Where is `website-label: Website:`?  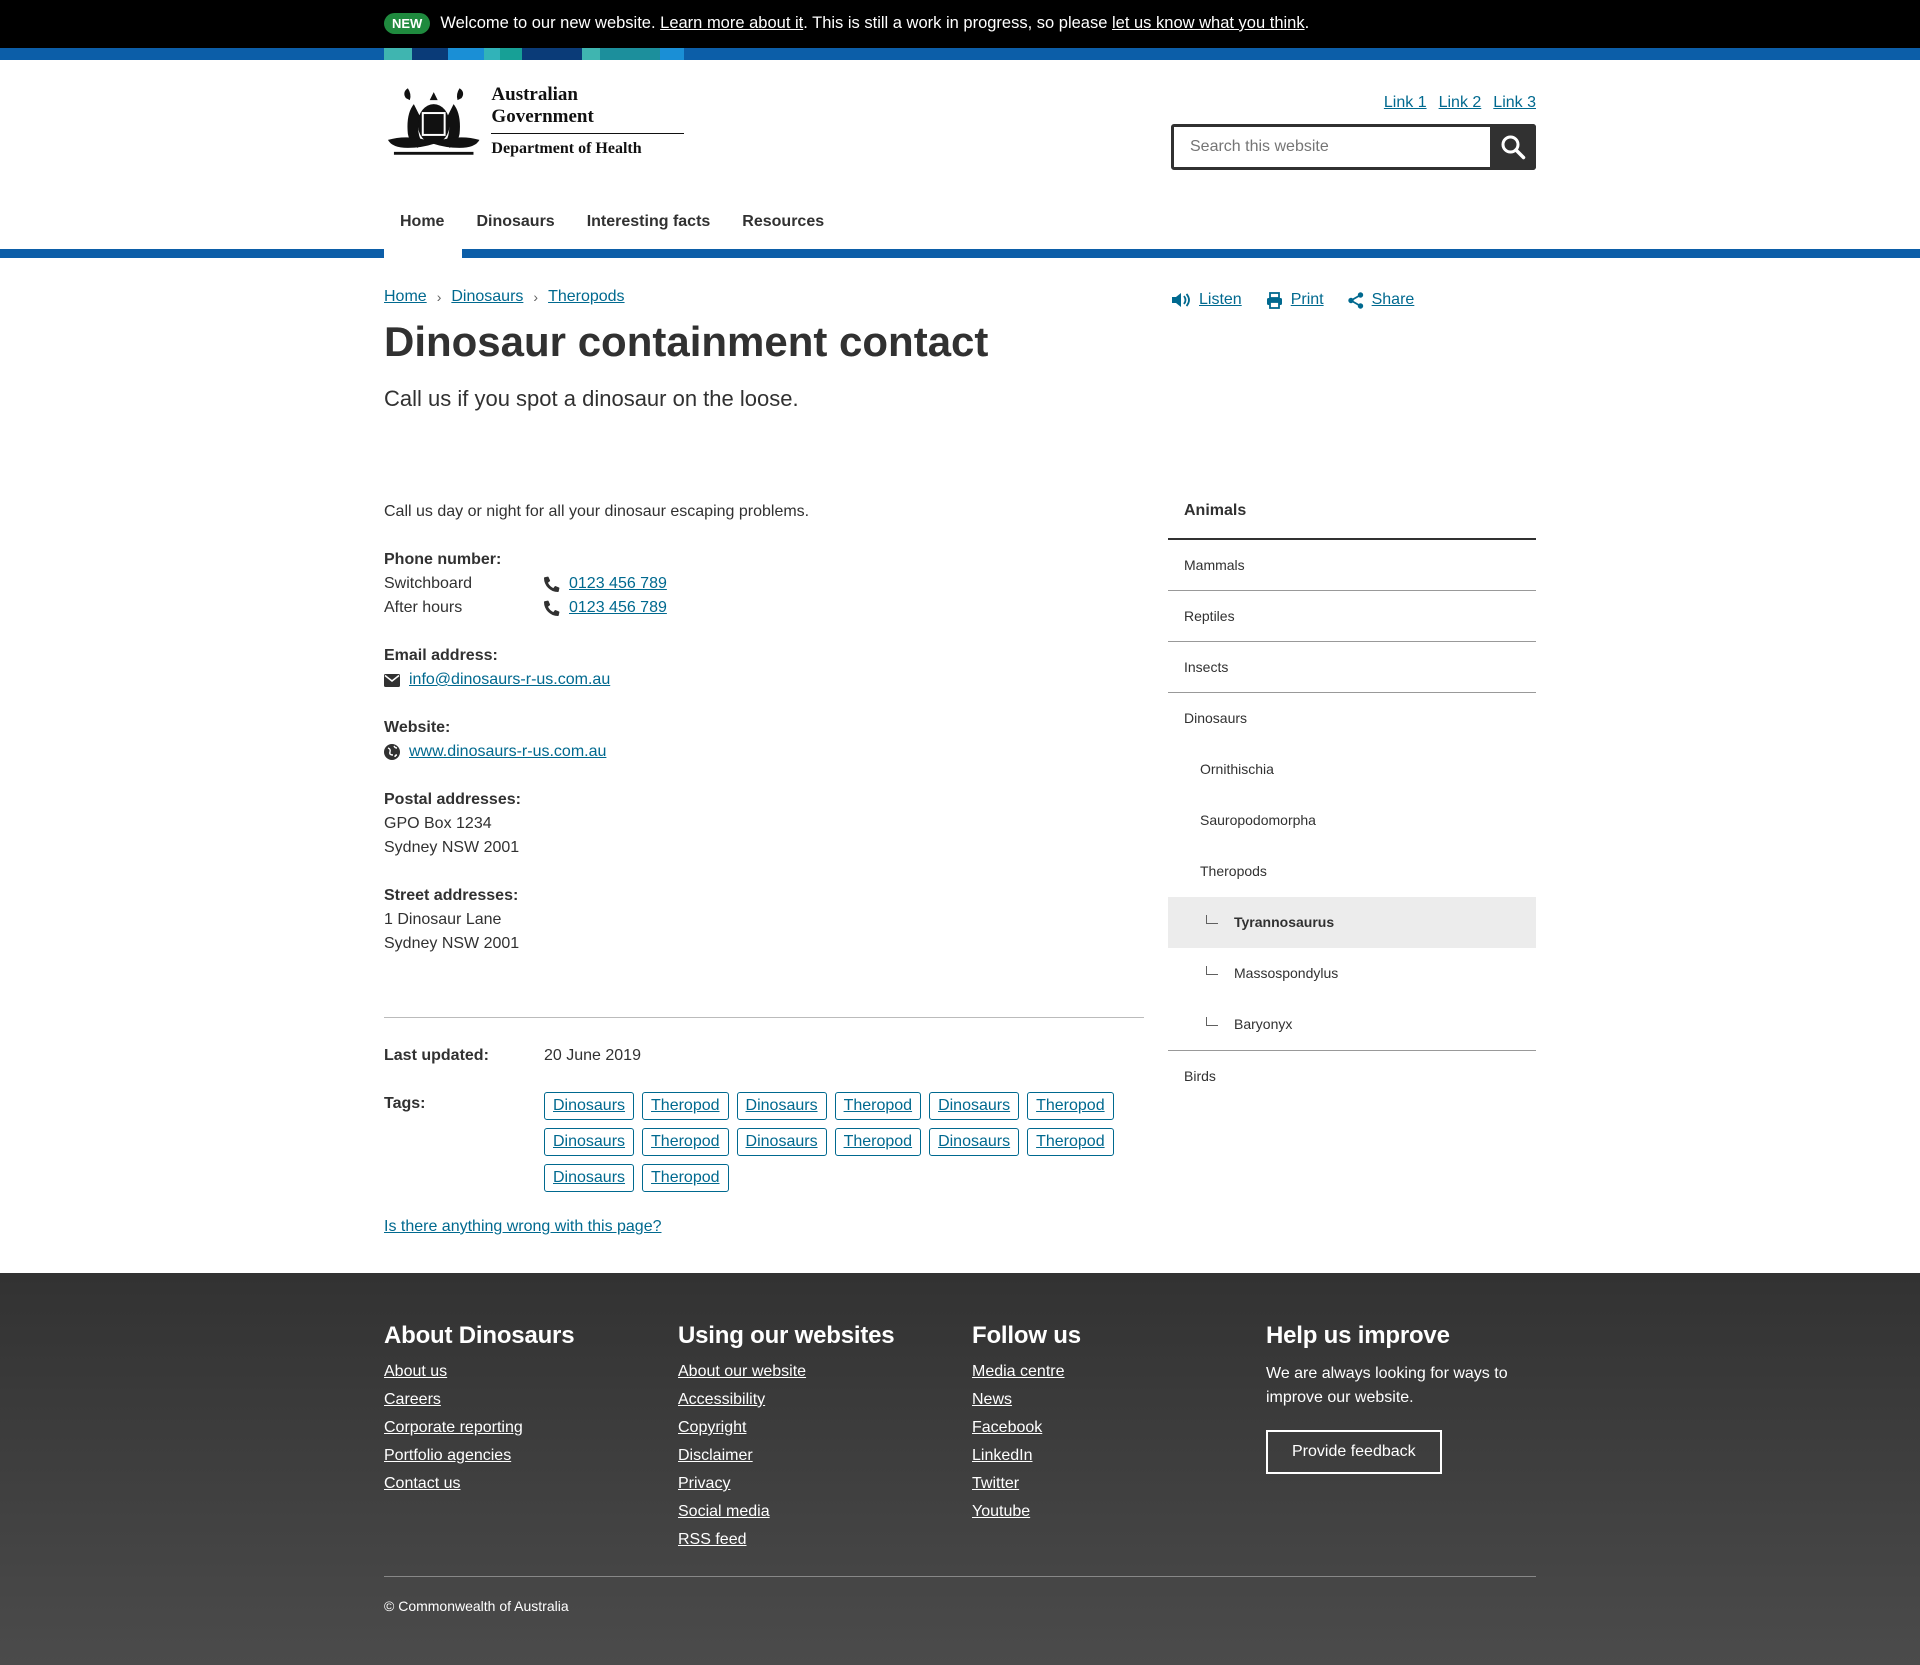
website-label: Website: is located at coordinates (417, 727).